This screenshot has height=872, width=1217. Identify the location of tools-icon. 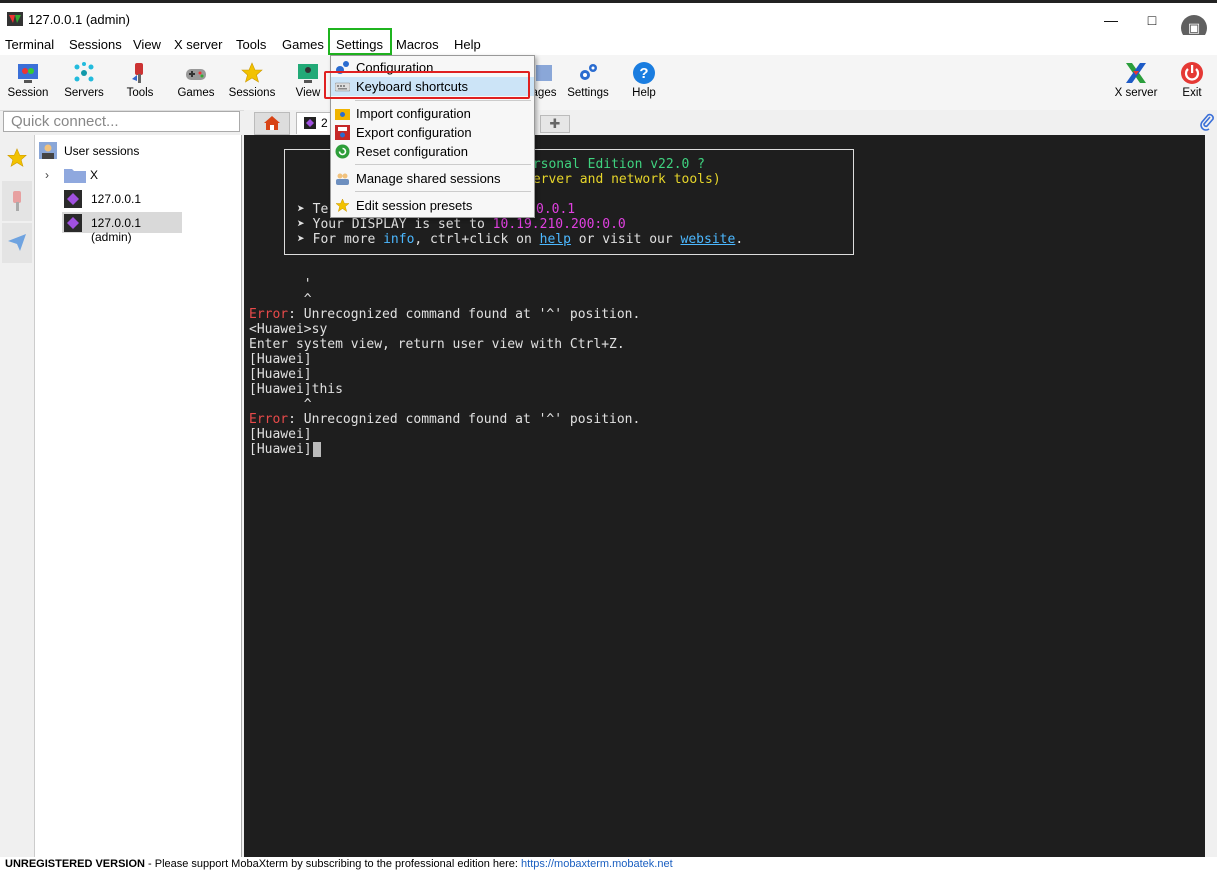
(137, 73).